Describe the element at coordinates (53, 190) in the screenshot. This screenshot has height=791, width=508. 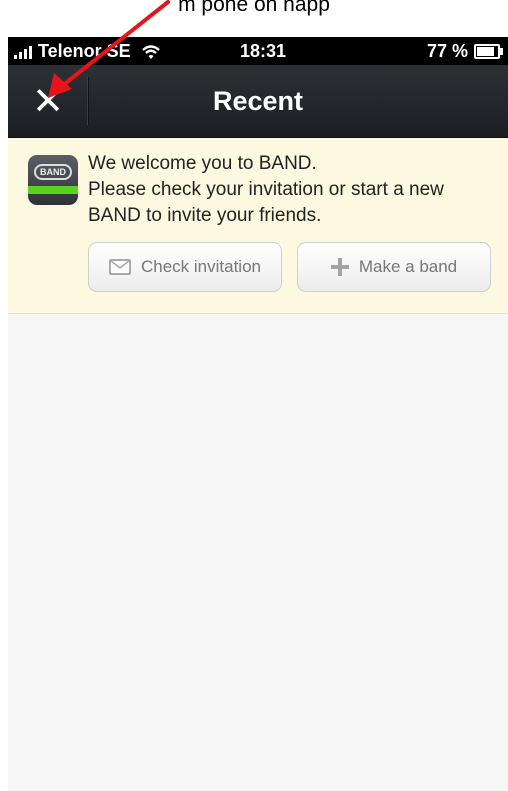
I see `band-logo-stripe` at that location.